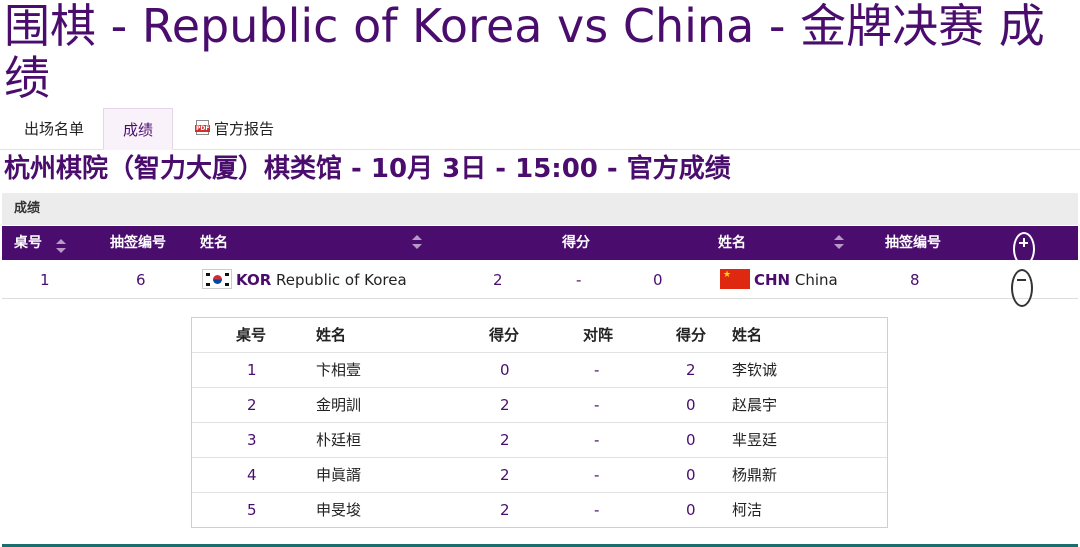 This screenshot has width=1080, height=547. I want to click on board-player-right: 李钦诚, so click(755, 370).